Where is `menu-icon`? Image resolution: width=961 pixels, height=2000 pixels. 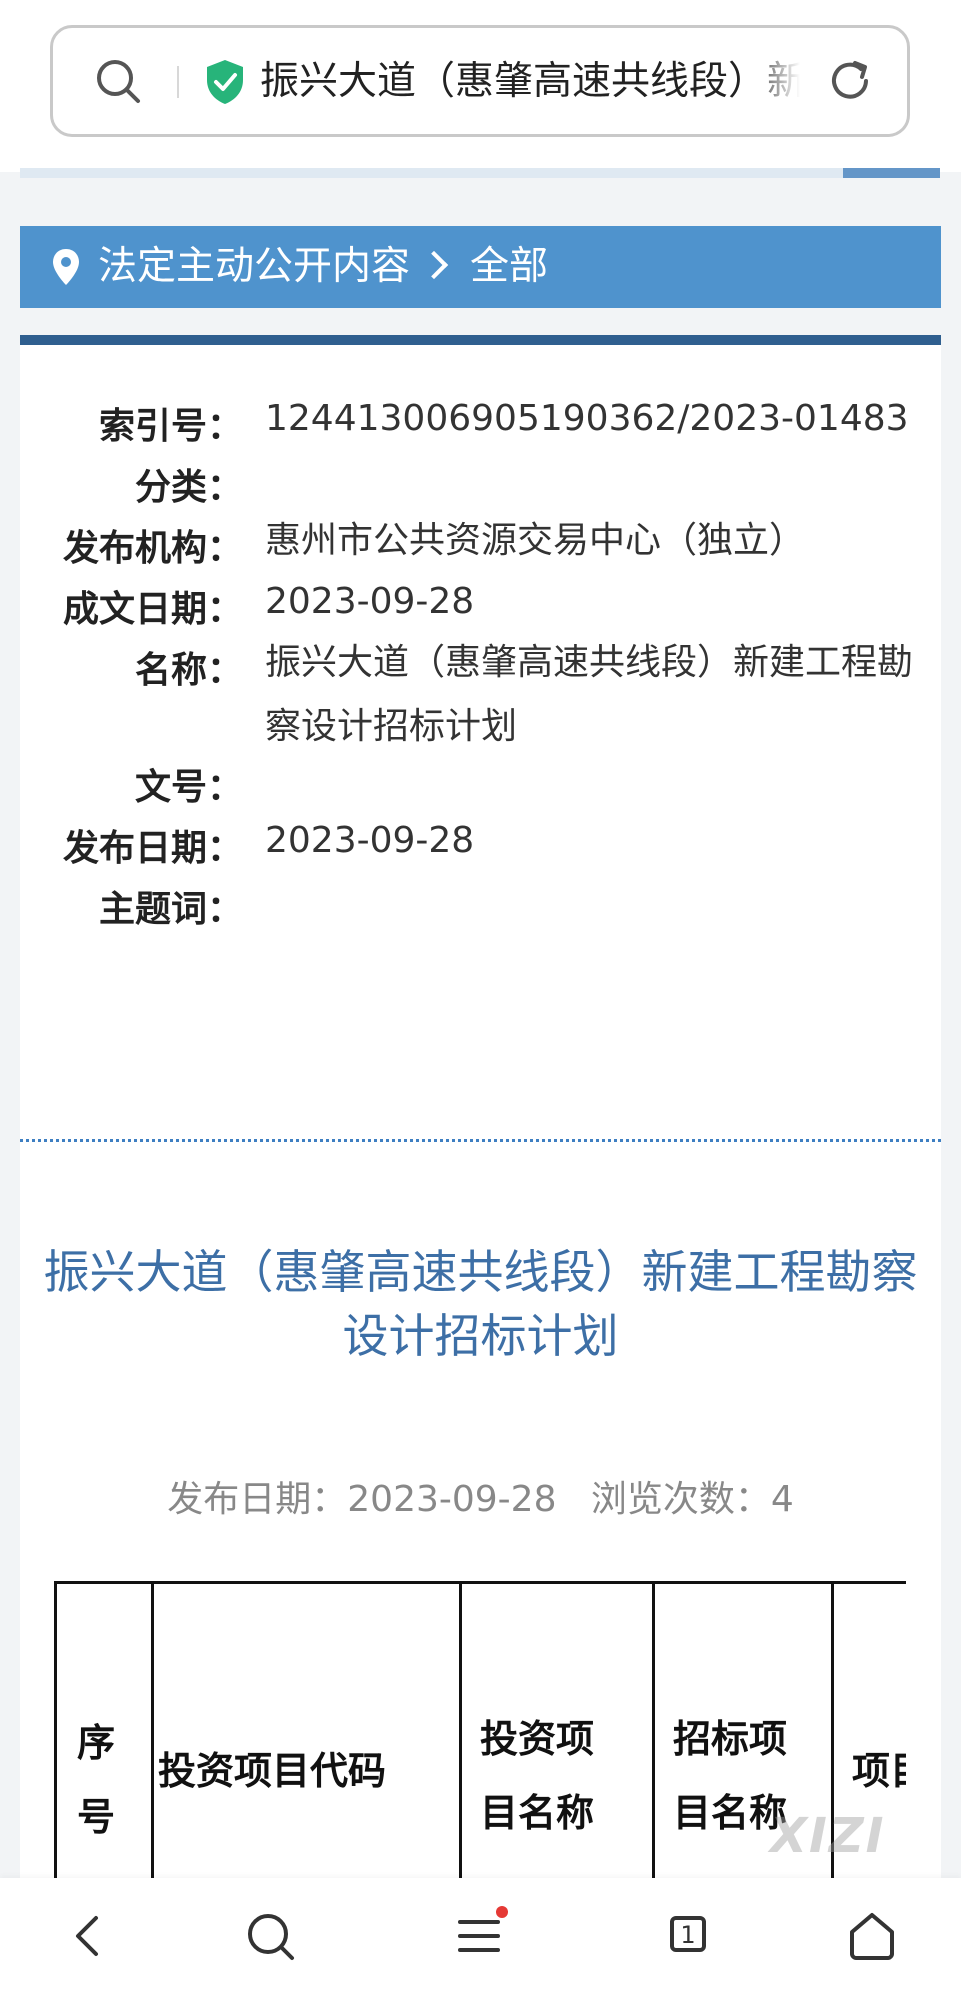
menu-icon is located at coordinates (480, 1936).